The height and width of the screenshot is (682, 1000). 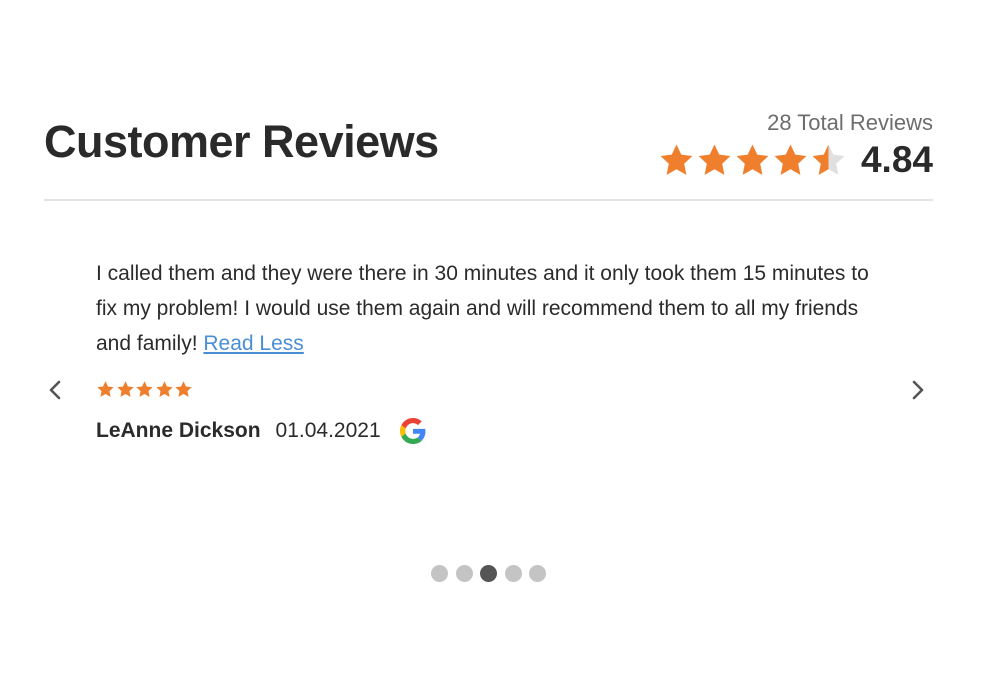 I want to click on previous-review-button, so click(x=55, y=390).